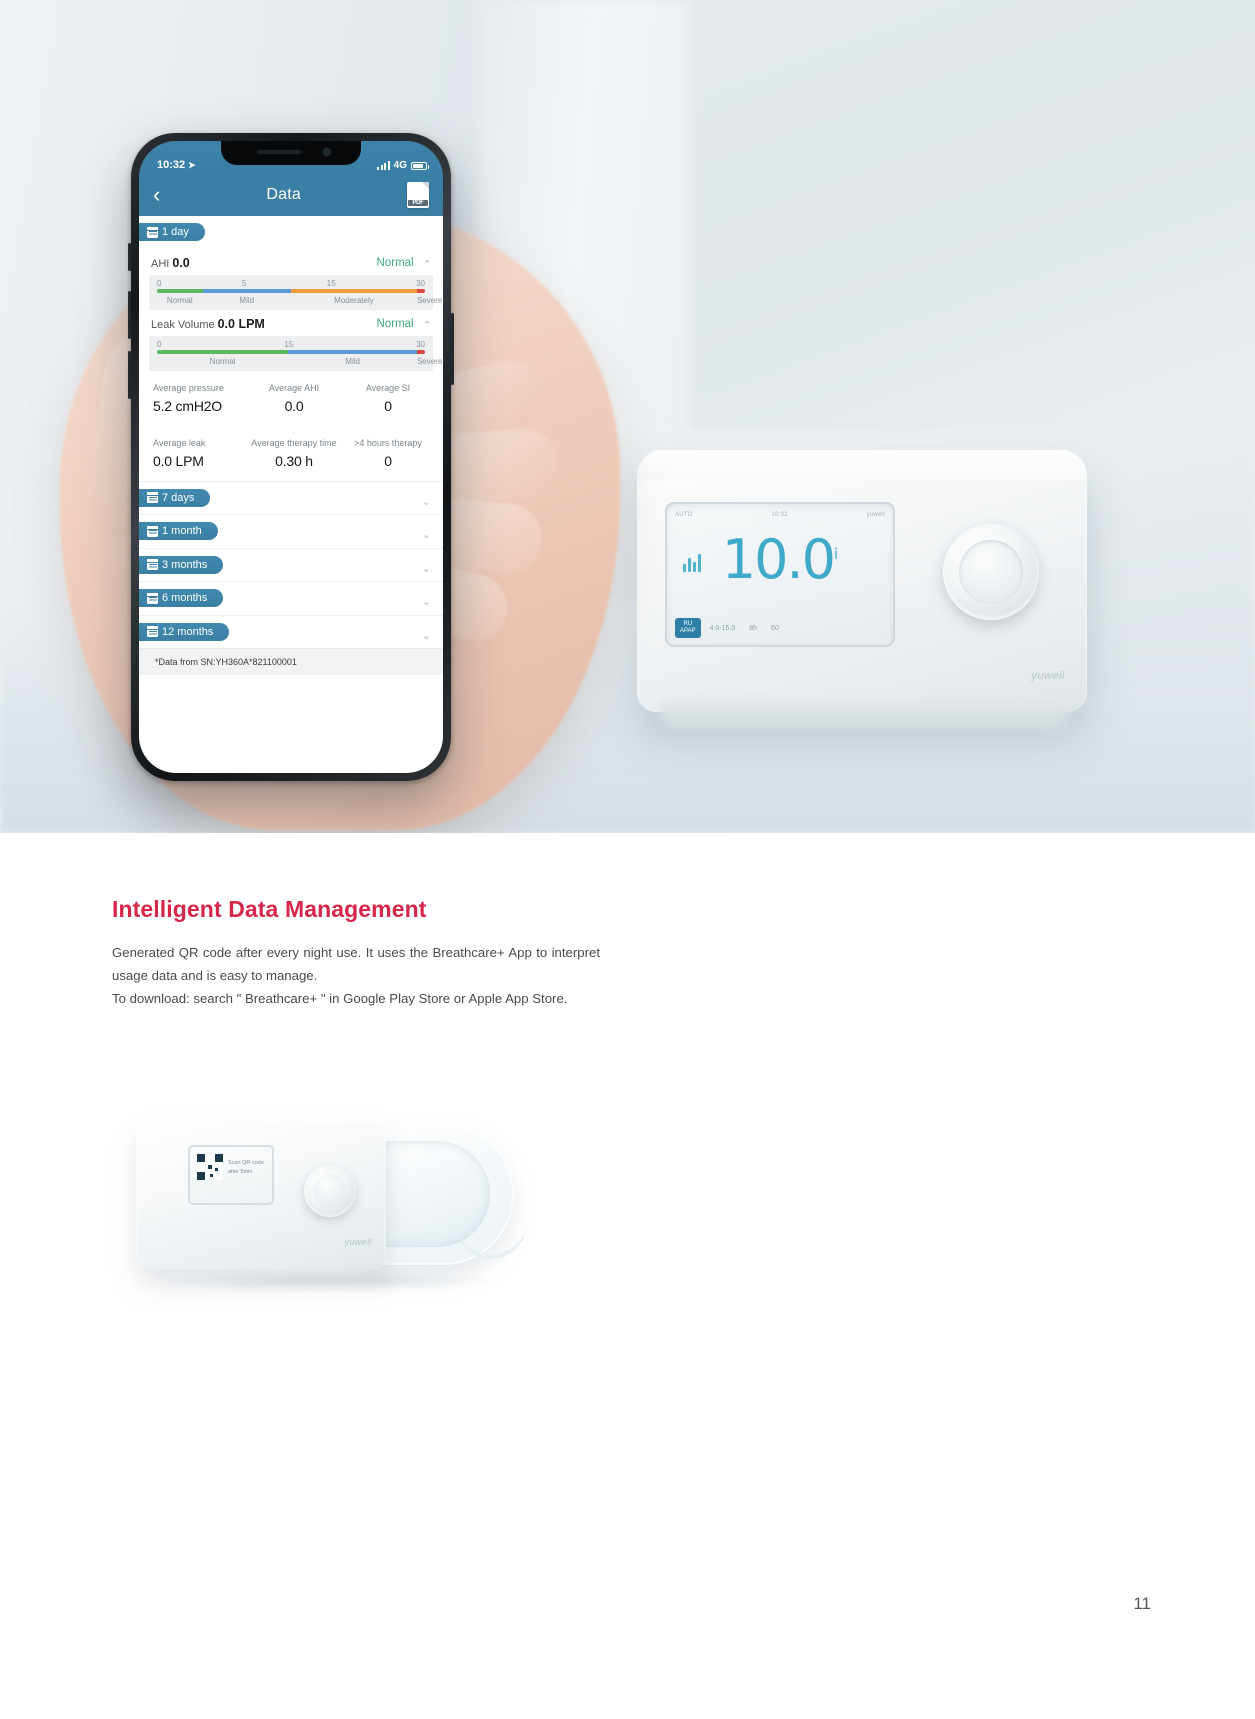  I want to click on phone-power-button, so click(452, 349).